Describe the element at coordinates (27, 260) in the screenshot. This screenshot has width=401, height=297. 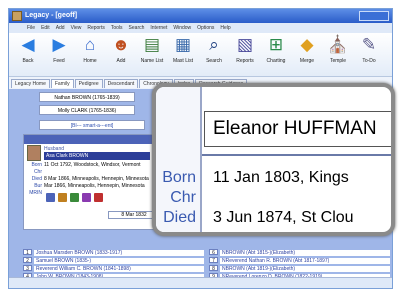
I see `child-number: 2` at that location.